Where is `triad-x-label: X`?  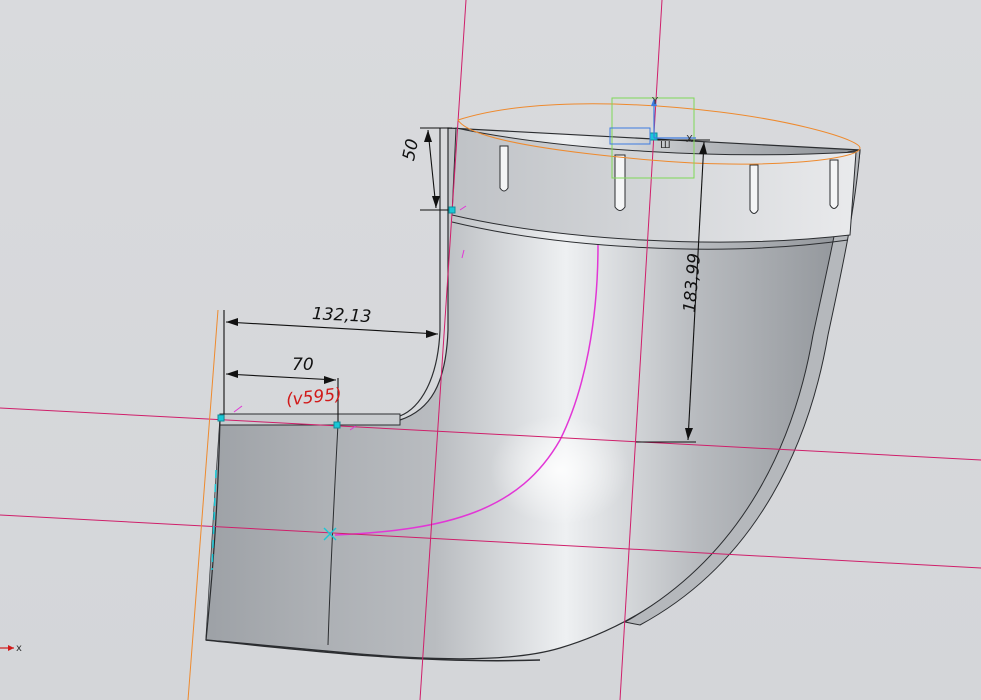 triad-x-label: X is located at coordinates (689, 139).